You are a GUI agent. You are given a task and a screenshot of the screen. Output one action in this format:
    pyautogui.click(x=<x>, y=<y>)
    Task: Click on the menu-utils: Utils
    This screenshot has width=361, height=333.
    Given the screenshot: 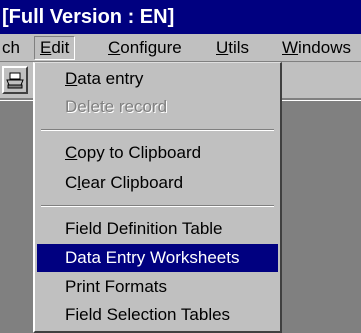 What is the action you would take?
    pyautogui.click(x=232, y=48)
    